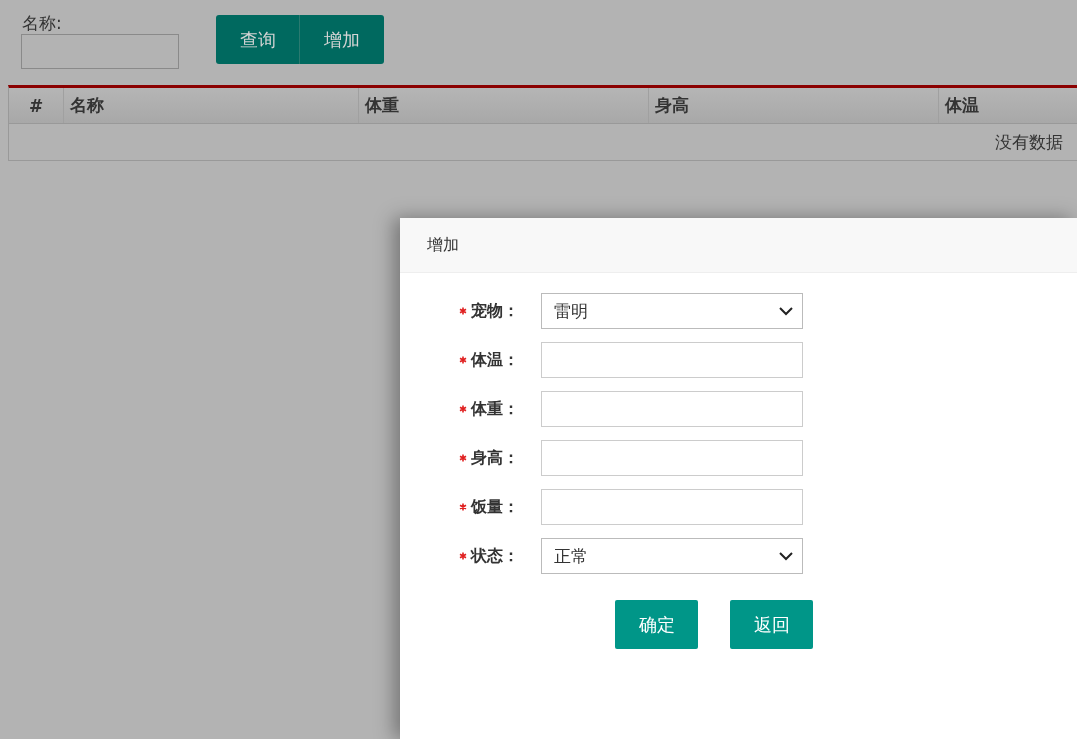 The width and height of the screenshot is (1077, 739). Describe the element at coordinates (672, 556) in the screenshot. I see `select-field: 正常` at that location.